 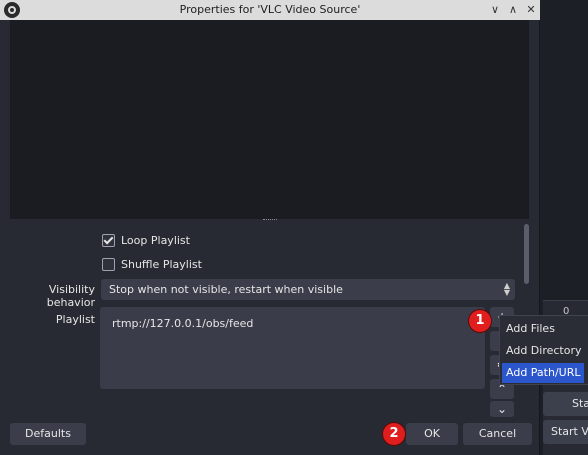 What do you see at coordinates (75, 319) in the screenshot?
I see `playlist-label: Playlist` at bounding box center [75, 319].